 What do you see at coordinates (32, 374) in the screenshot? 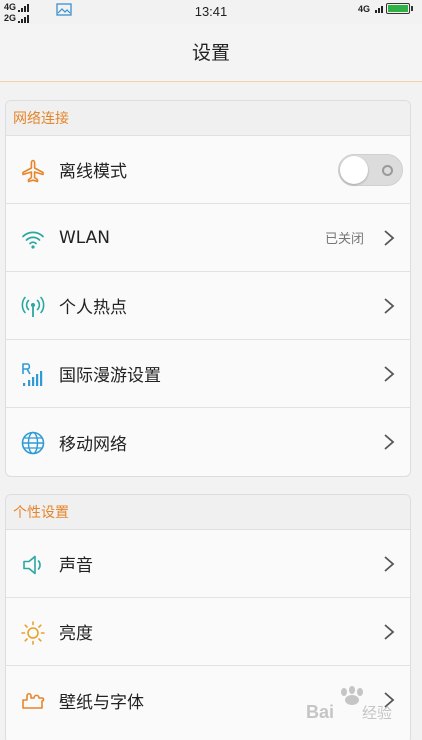
I see `roaming-icon` at bounding box center [32, 374].